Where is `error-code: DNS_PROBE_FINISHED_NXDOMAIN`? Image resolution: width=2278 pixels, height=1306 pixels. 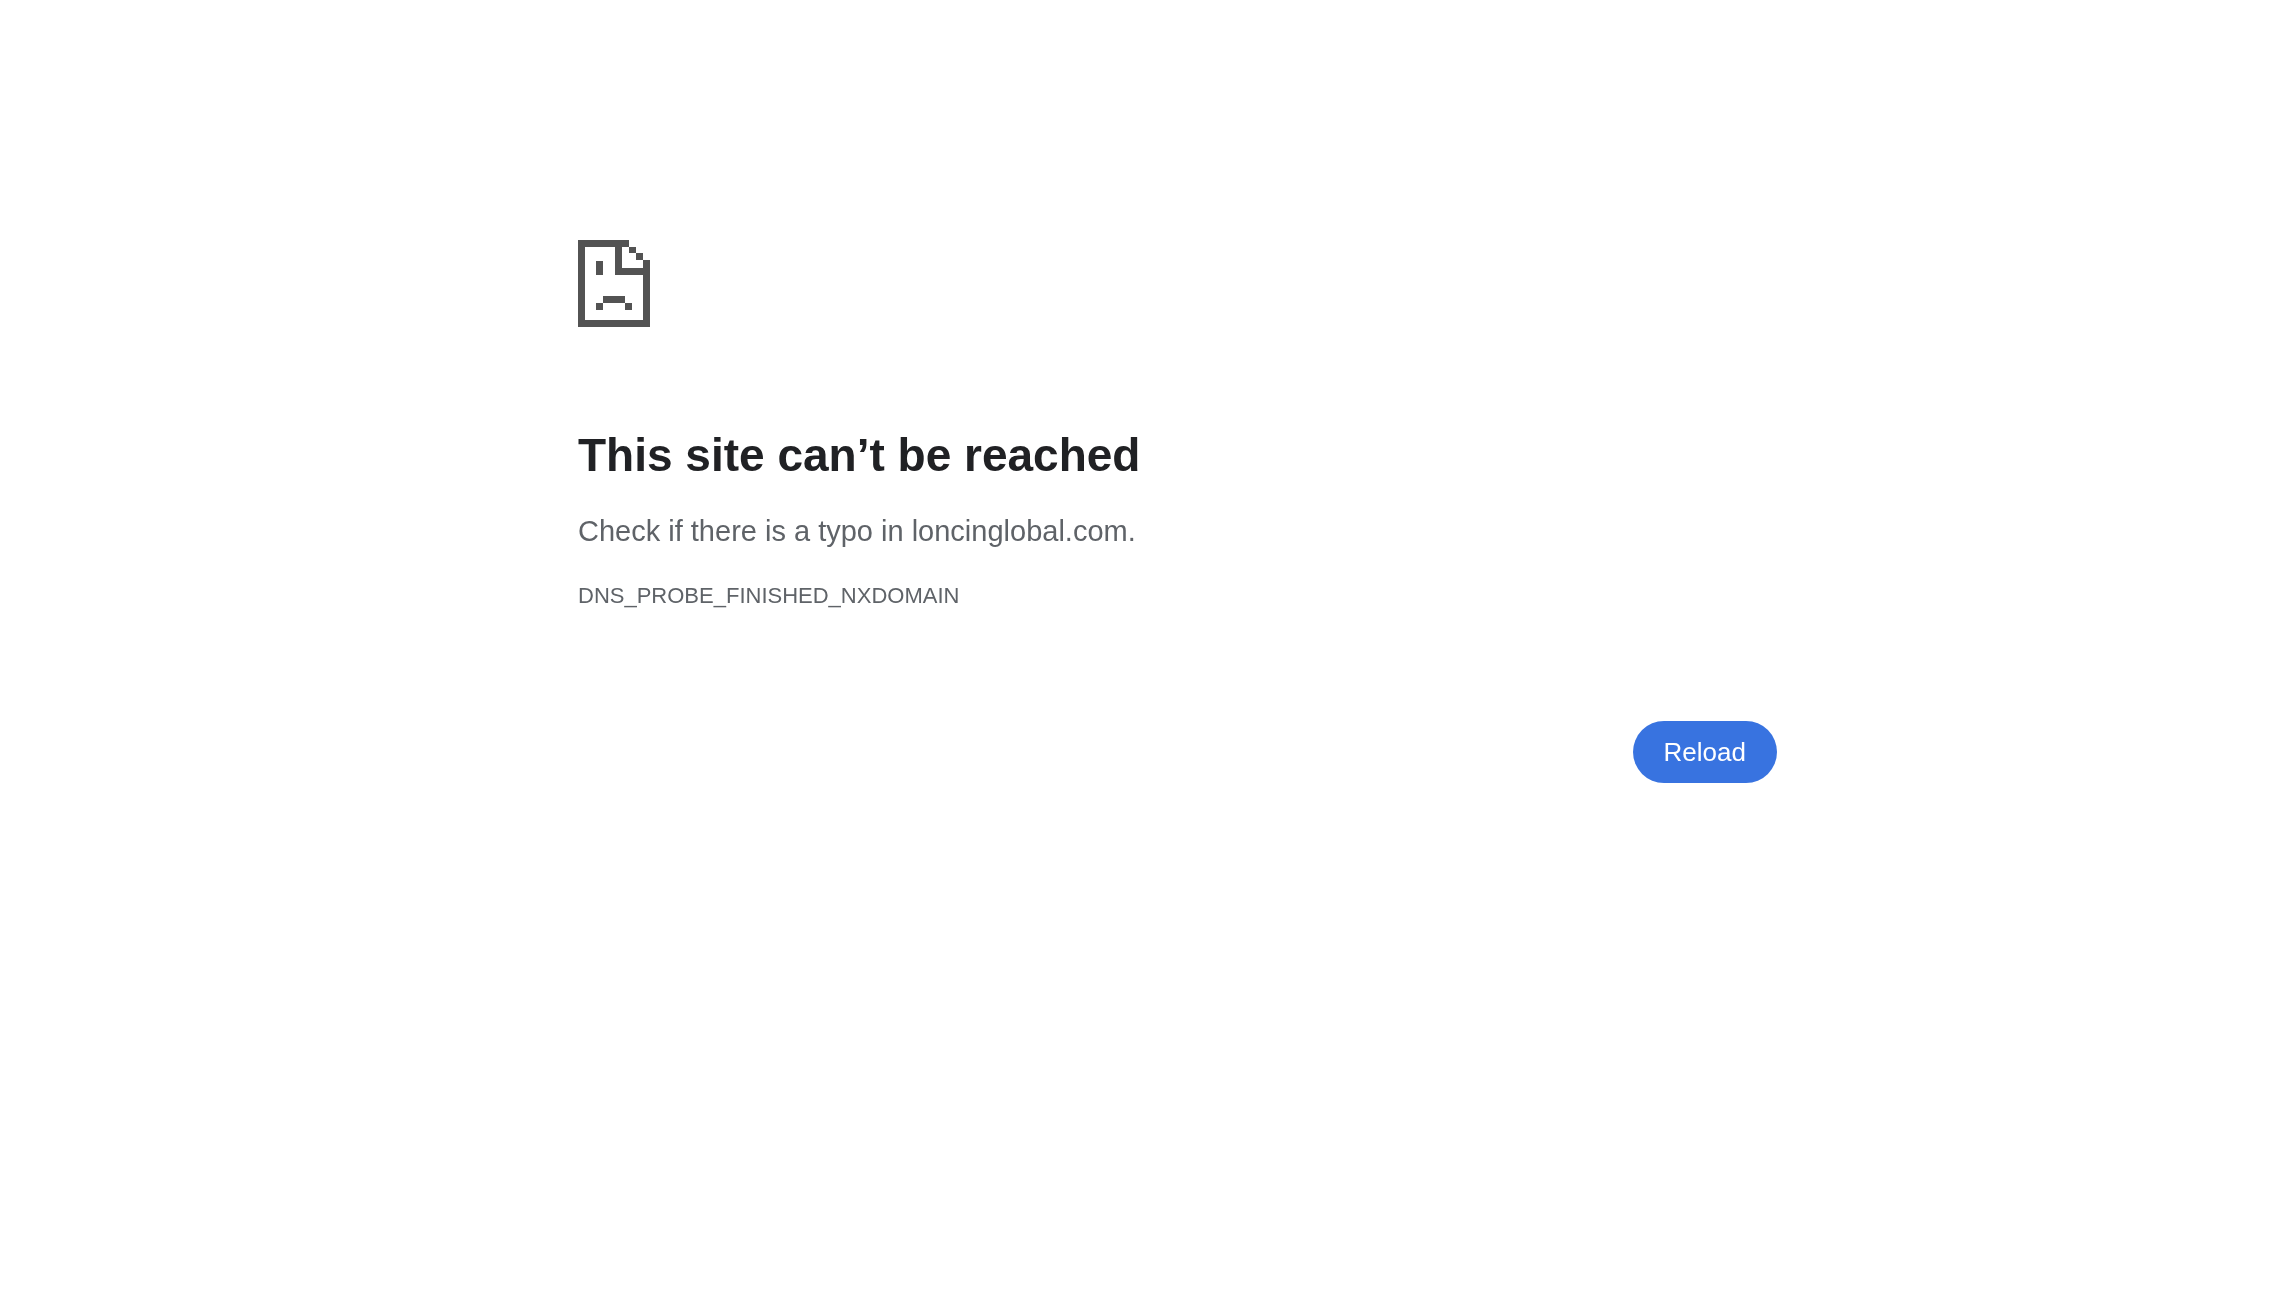
error-code: DNS_PROBE_FINISHED_NXDOMAIN is located at coordinates (769, 596).